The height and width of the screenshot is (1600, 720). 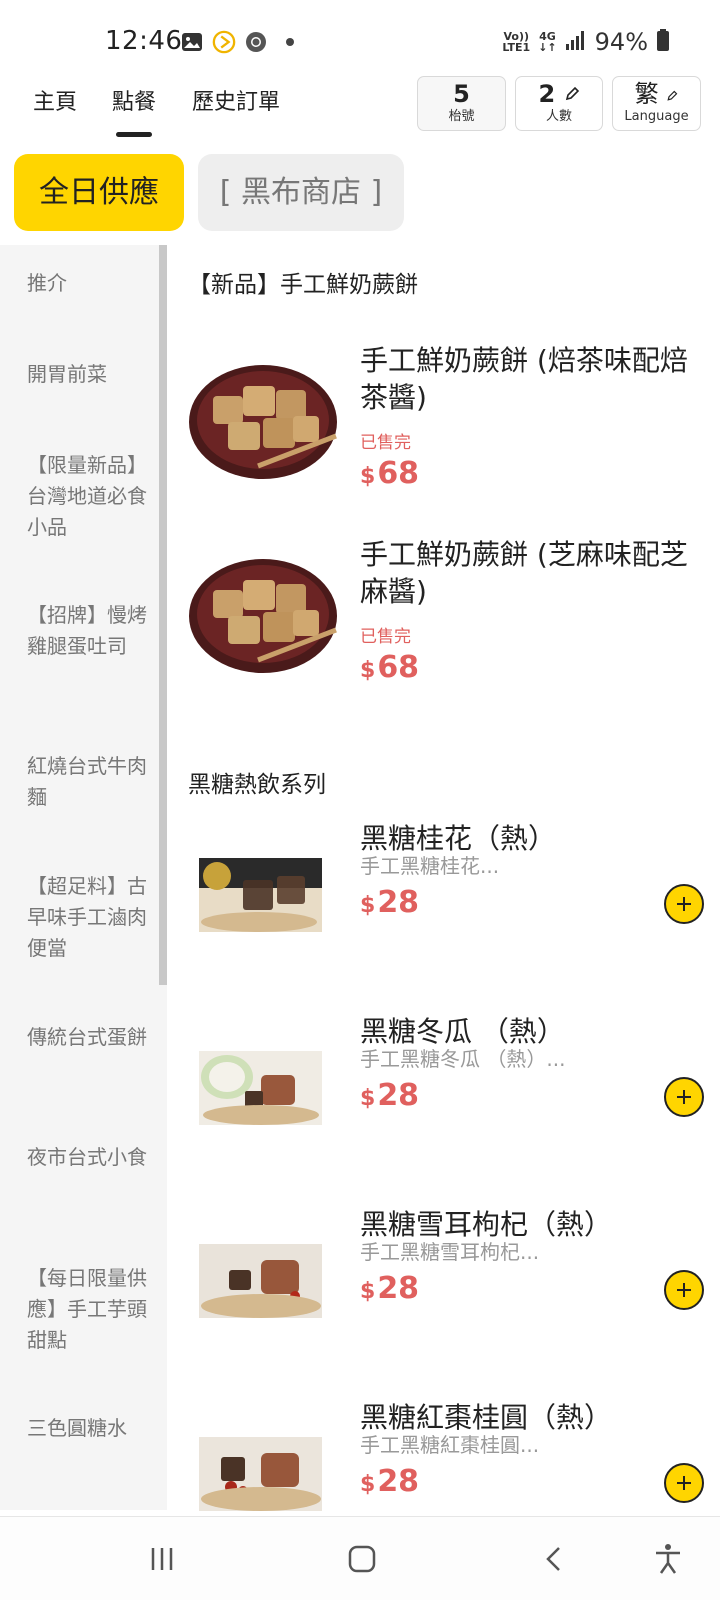 What do you see at coordinates (656, 116) in the screenshot?
I see `language-label: Language` at bounding box center [656, 116].